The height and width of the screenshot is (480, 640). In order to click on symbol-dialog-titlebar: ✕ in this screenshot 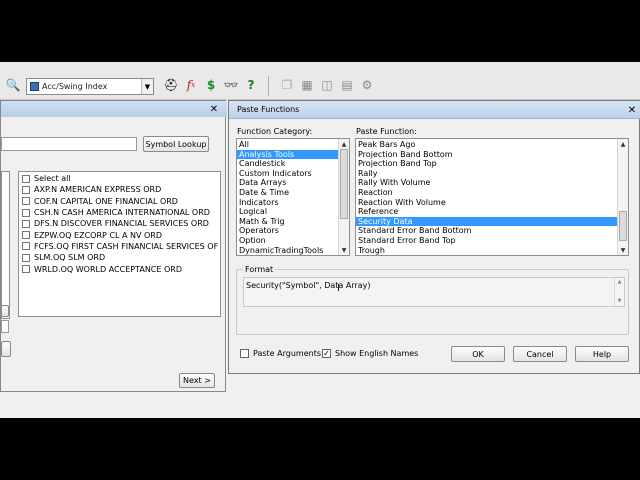, I will do `click(114, 109)`.